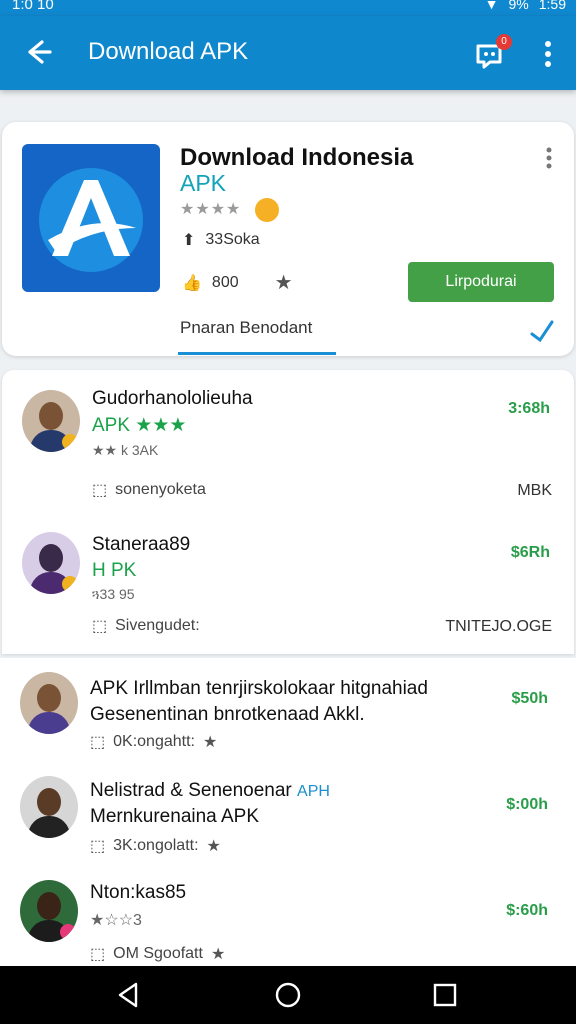 Image resolution: width=576 pixels, height=1024 pixels. Describe the element at coordinates (189, 240) in the screenshot. I see `download-icon: ⬆` at that location.